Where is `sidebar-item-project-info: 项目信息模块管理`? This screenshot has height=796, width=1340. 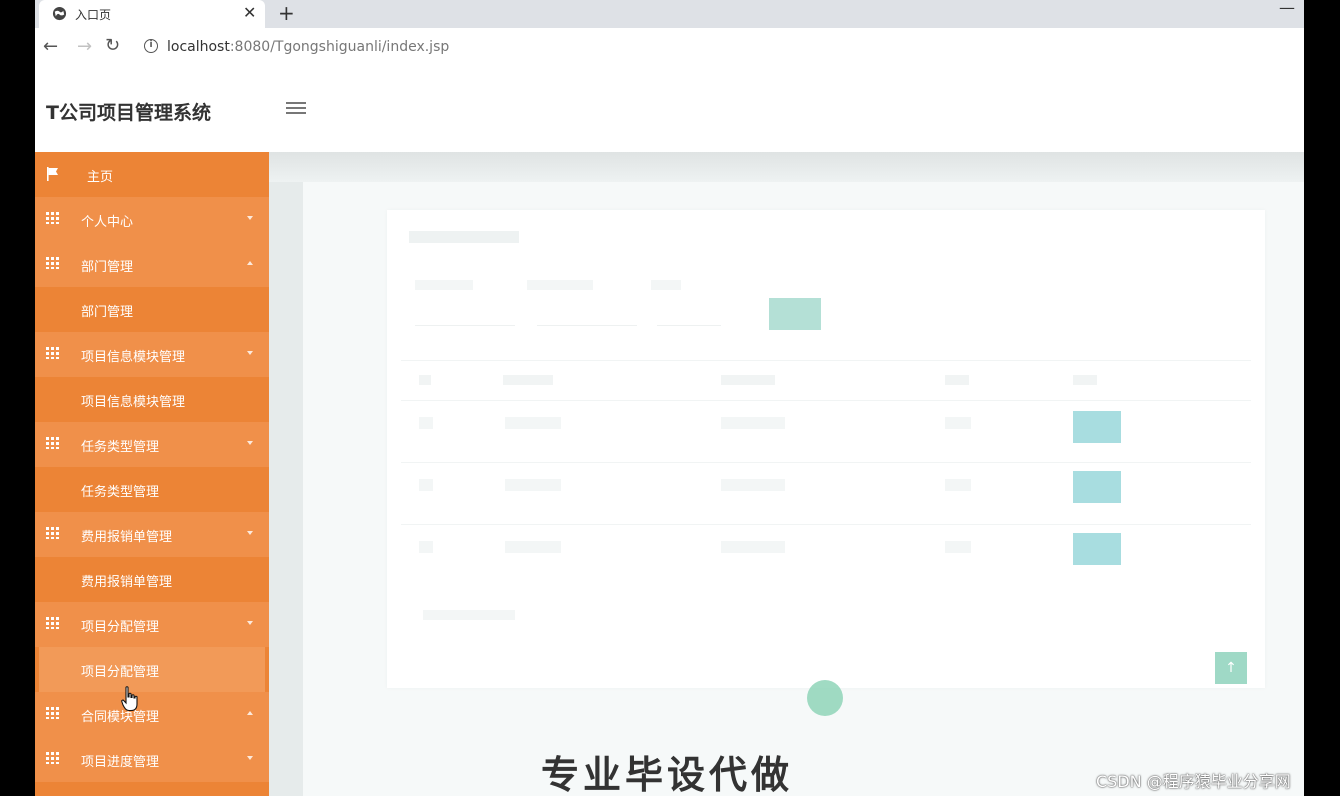
sidebar-item-project-info: 项目信息模块管理 is located at coordinates (152, 354).